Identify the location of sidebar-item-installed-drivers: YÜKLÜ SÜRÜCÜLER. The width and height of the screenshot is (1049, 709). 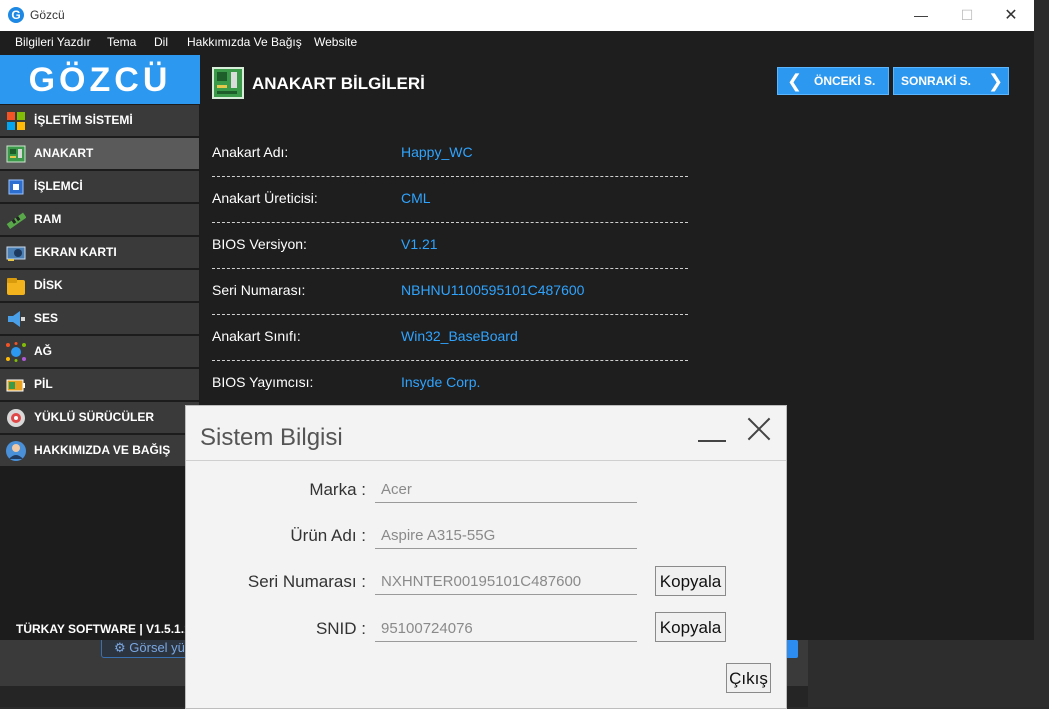
(99, 418).